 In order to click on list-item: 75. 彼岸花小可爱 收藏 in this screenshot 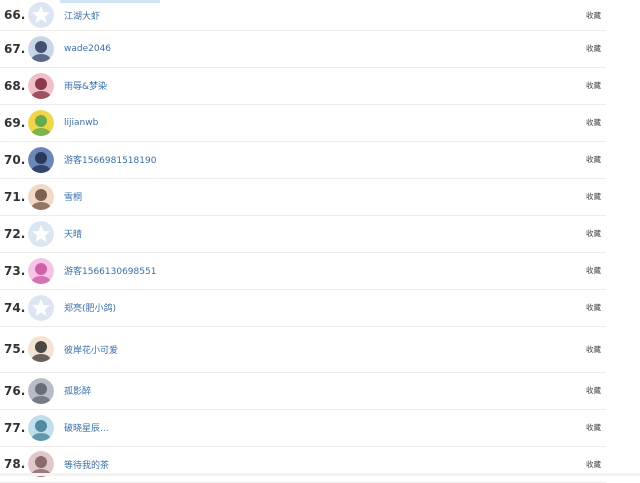, I will do `click(303, 349)`.